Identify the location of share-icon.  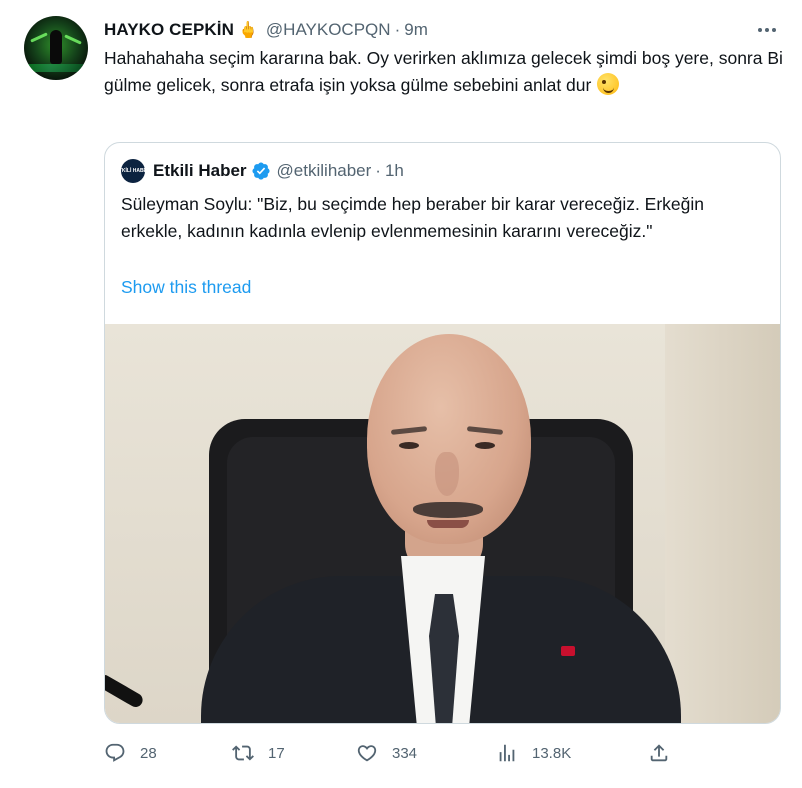
(659, 753).